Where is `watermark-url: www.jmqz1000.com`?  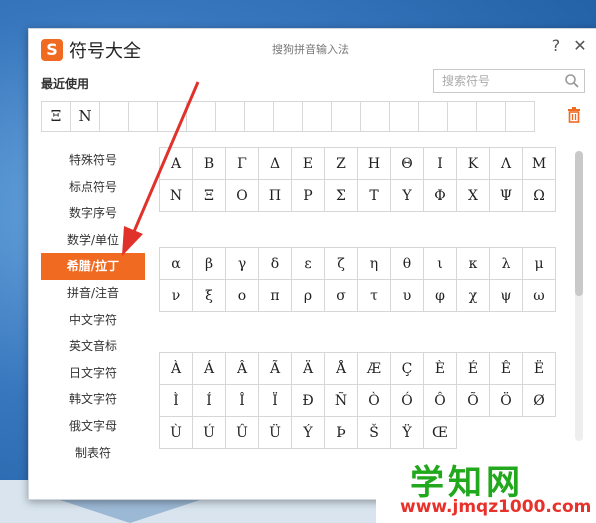 watermark-url: www.jmqz1000.com is located at coordinates (496, 507).